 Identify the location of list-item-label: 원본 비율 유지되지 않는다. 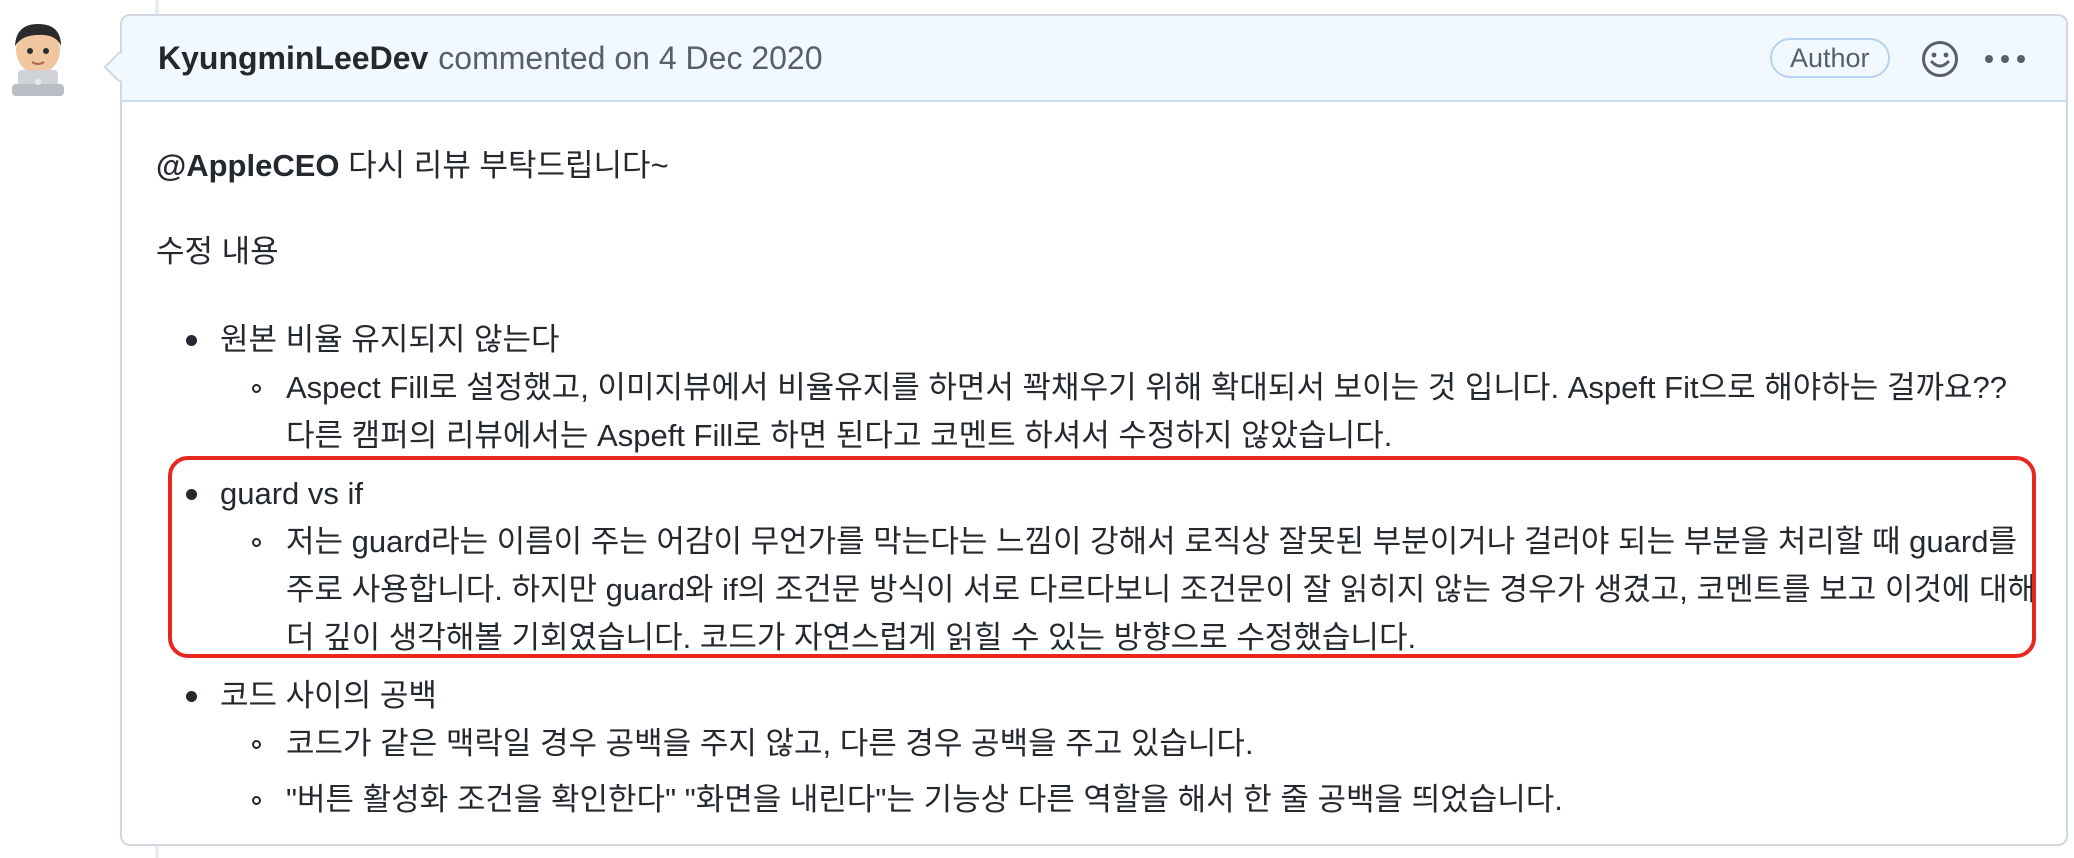
(390, 339).